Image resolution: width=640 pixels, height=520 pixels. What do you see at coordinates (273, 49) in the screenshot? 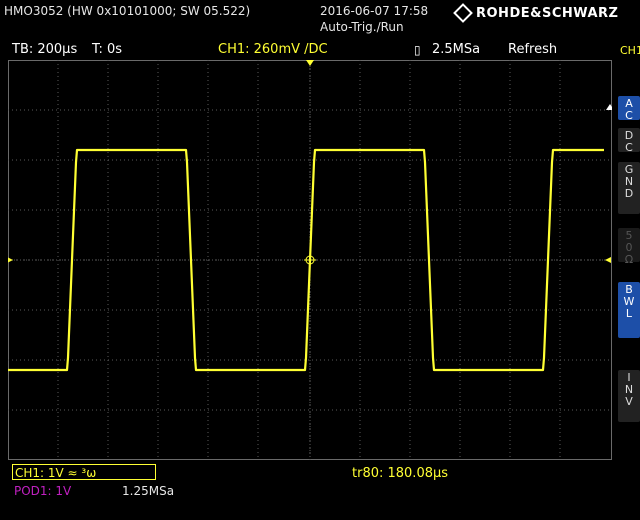
I see `channel-setting-label: CH1: 260mV /DC` at bounding box center [273, 49].